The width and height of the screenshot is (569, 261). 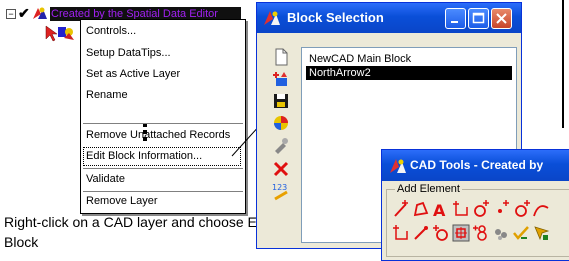 I want to click on close-icon, so click(x=501, y=18).